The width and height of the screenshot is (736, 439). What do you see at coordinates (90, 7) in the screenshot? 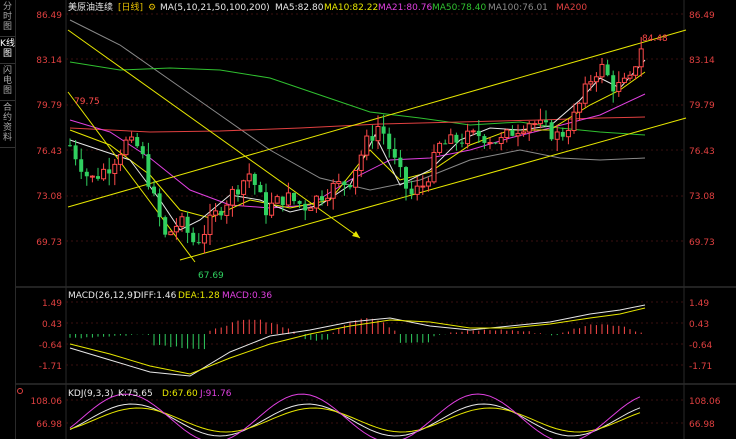
I see `instrument-title: 美原油连续` at bounding box center [90, 7].